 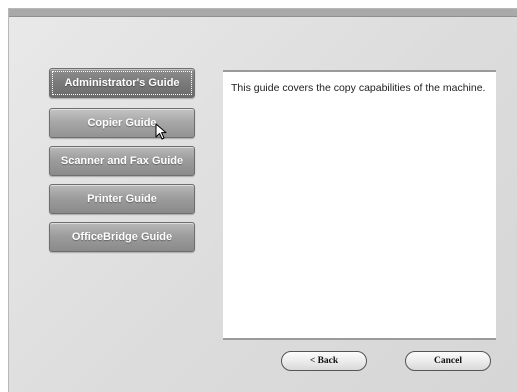 I want to click on printer-guide-button: Printer Guide, so click(x=122, y=199).